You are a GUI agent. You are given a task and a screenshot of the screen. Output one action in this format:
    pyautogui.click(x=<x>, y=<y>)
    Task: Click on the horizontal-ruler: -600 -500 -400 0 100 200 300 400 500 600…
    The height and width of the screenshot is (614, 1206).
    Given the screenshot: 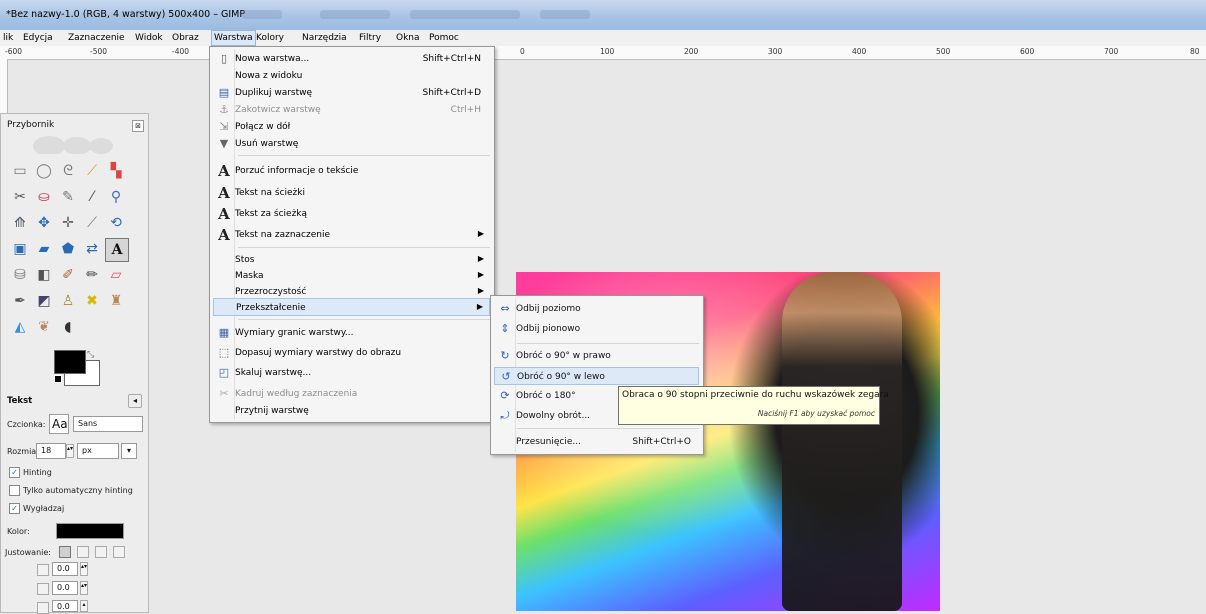 What is the action you would take?
    pyautogui.click(x=603, y=53)
    